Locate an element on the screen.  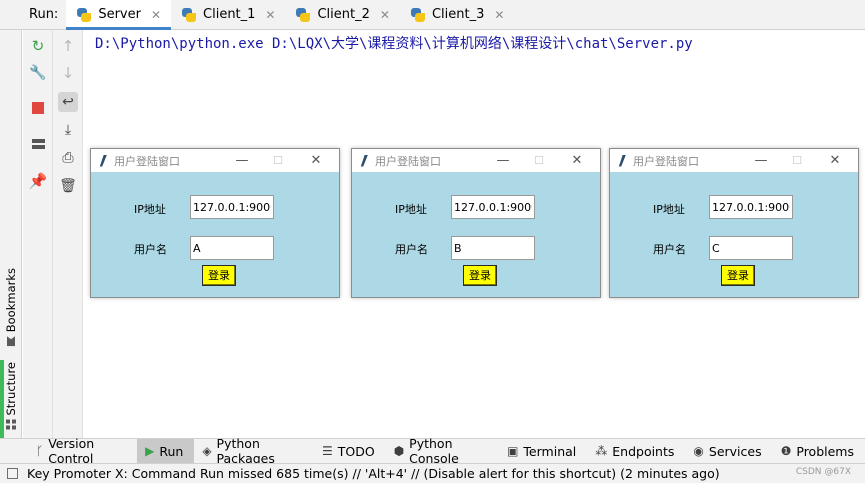
tool-tab-version-control: ᚴ Version Control is located at coordinates (82, 451).